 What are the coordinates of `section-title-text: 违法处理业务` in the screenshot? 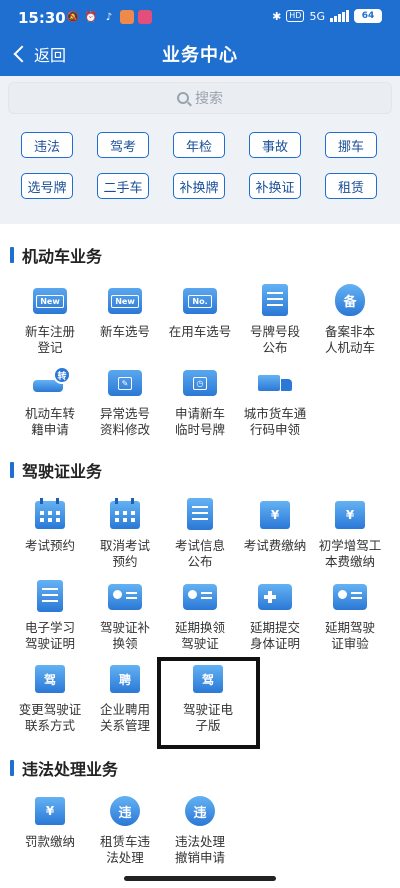 It's located at (70, 769).